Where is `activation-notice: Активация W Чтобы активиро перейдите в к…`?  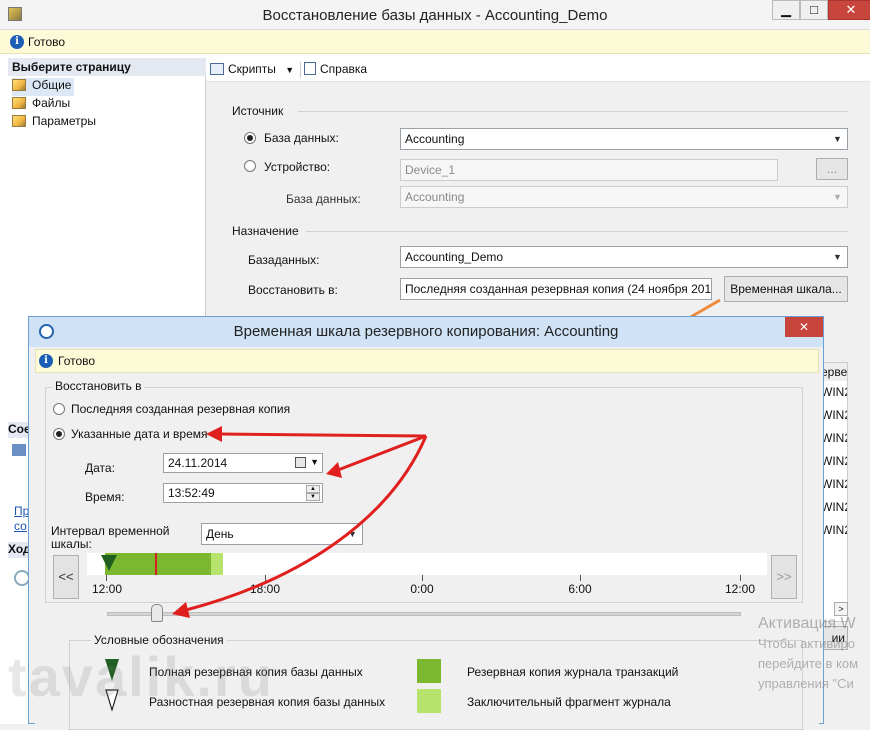
activation-notice: Активация W Чтобы активиро перейдите в к… is located at coordinates (814, 654).